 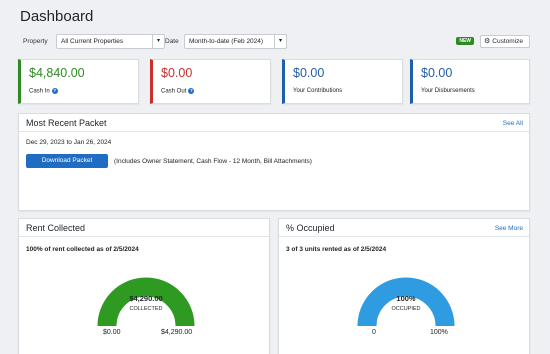 I want to click on panel-title: Most Recent Packet, so click(x=66, y=123).